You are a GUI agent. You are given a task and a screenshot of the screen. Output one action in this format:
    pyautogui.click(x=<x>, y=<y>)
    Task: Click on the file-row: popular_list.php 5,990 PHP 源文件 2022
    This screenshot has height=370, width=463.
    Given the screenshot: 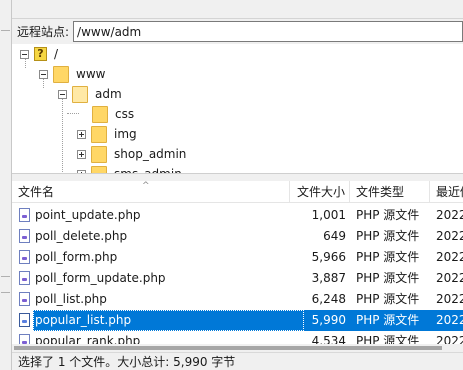 What is the action you would take?
    pyautogui.click(x=237, y=320)
    